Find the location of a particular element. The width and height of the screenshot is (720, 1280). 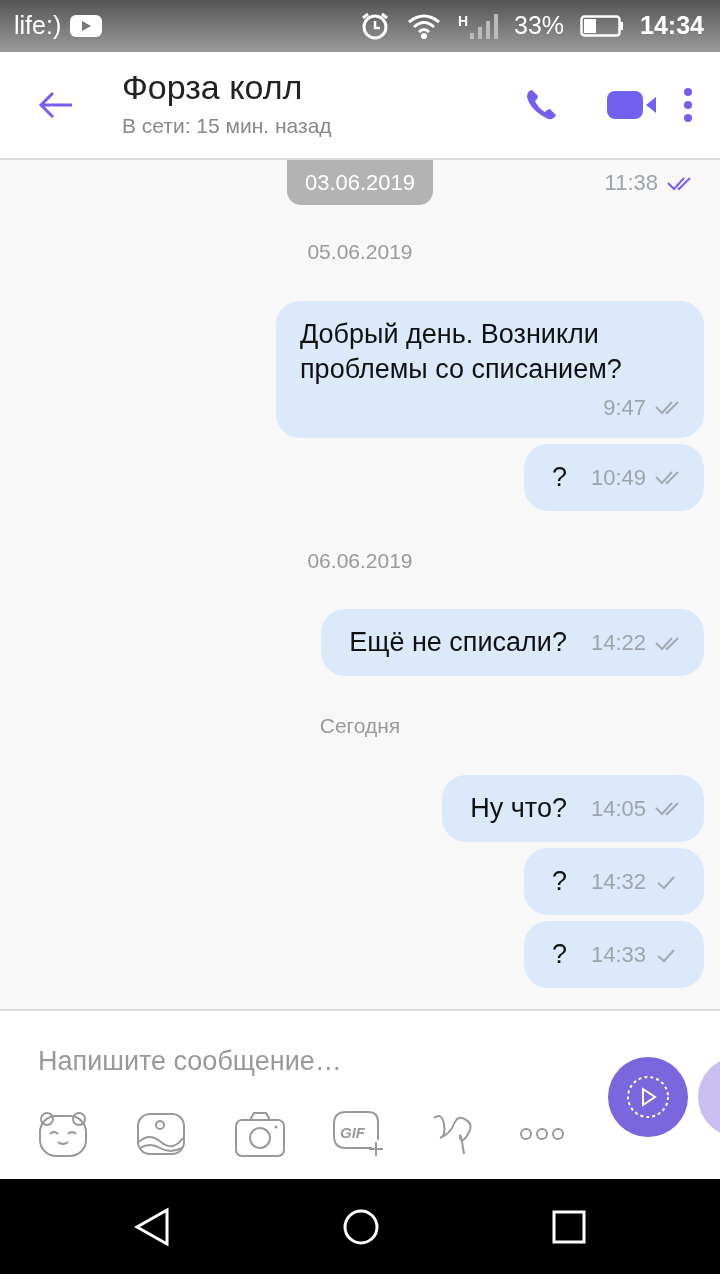

message-time: 14:33 is located at coordinates (618, 955).